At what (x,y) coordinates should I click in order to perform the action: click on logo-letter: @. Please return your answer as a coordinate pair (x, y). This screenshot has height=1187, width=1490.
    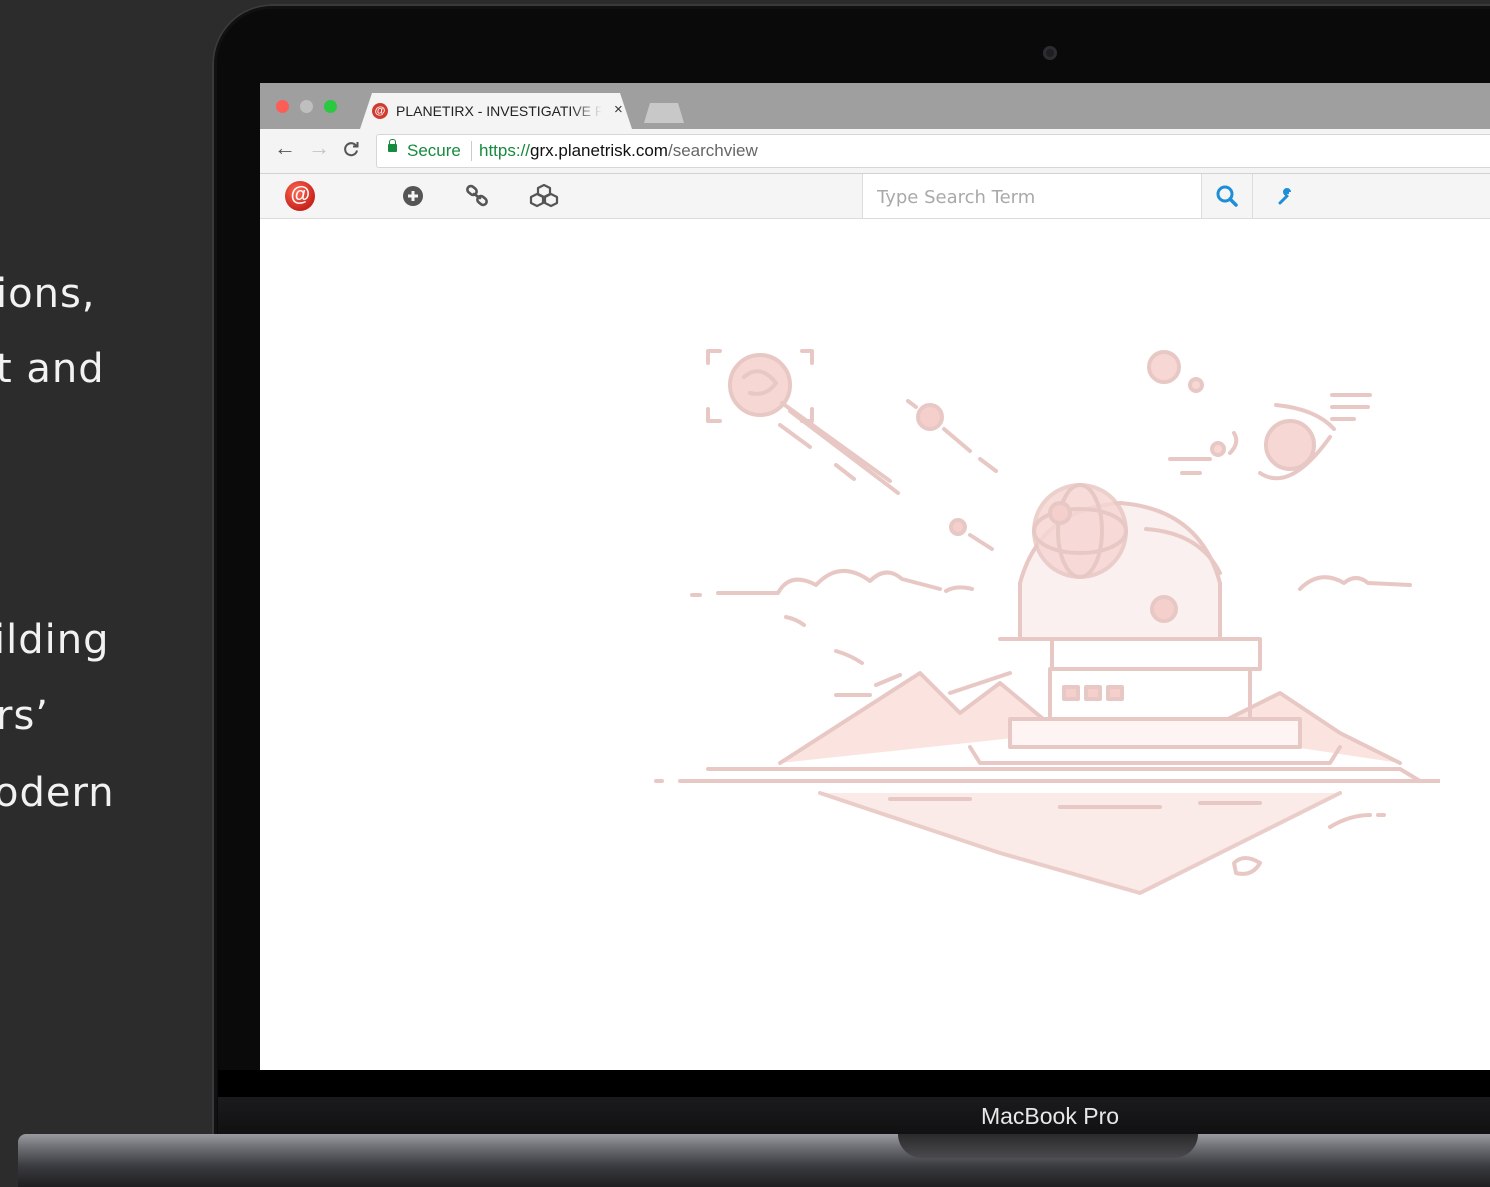
    Looking at the image, I should click on (300, 195).